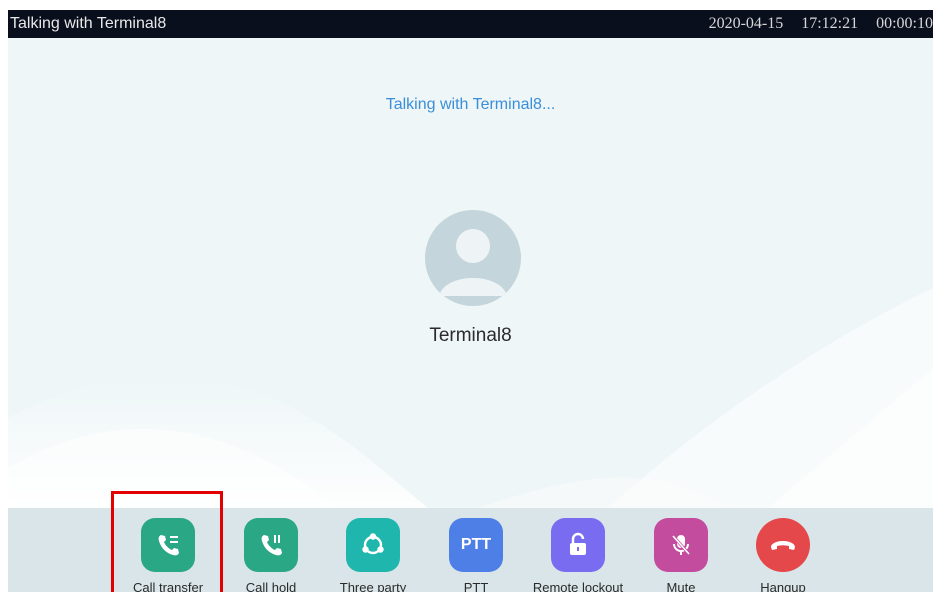 The image size is (933, 592). Describe the element at coordinates (830, 23) in the screenshot. I see `status-time: 17:12:21` at that location.